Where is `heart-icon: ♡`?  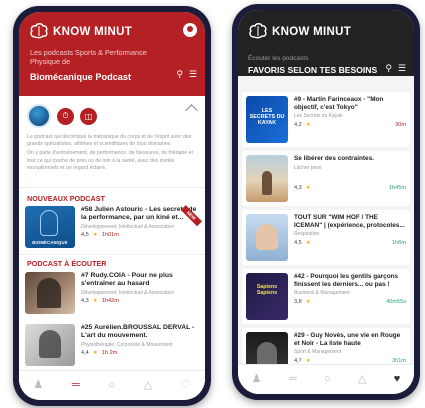
heart-icon: ♡ is located at coordinates (186, 385).